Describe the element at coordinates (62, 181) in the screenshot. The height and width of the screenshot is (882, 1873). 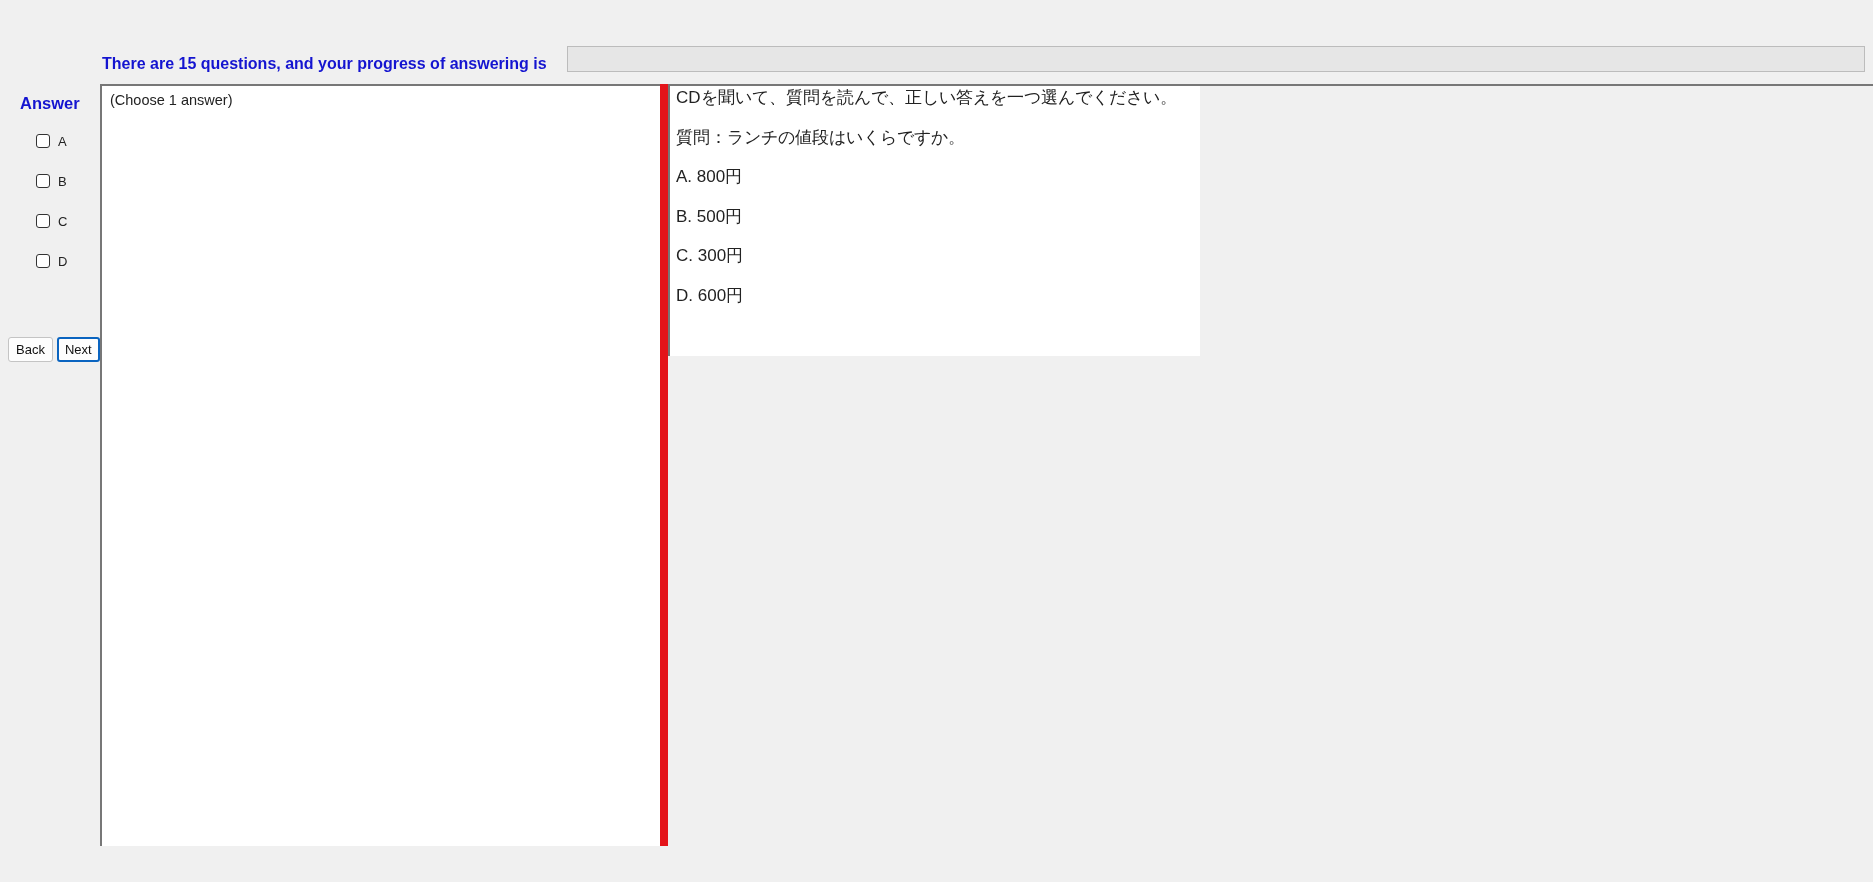
I see `option-label: B` at that location.